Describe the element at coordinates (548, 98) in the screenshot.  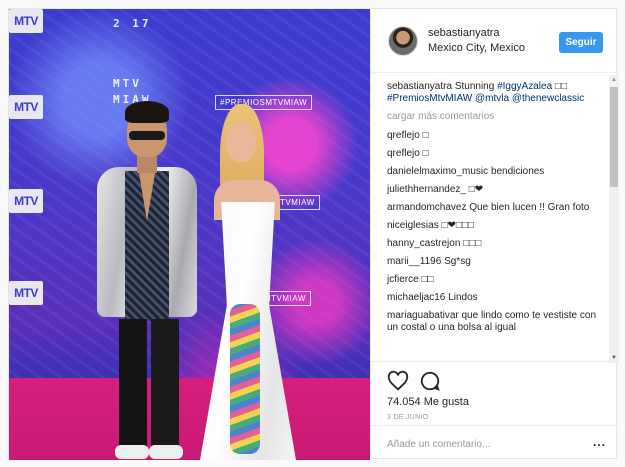
I see `caption-mention: @thenewclassic` at that location.